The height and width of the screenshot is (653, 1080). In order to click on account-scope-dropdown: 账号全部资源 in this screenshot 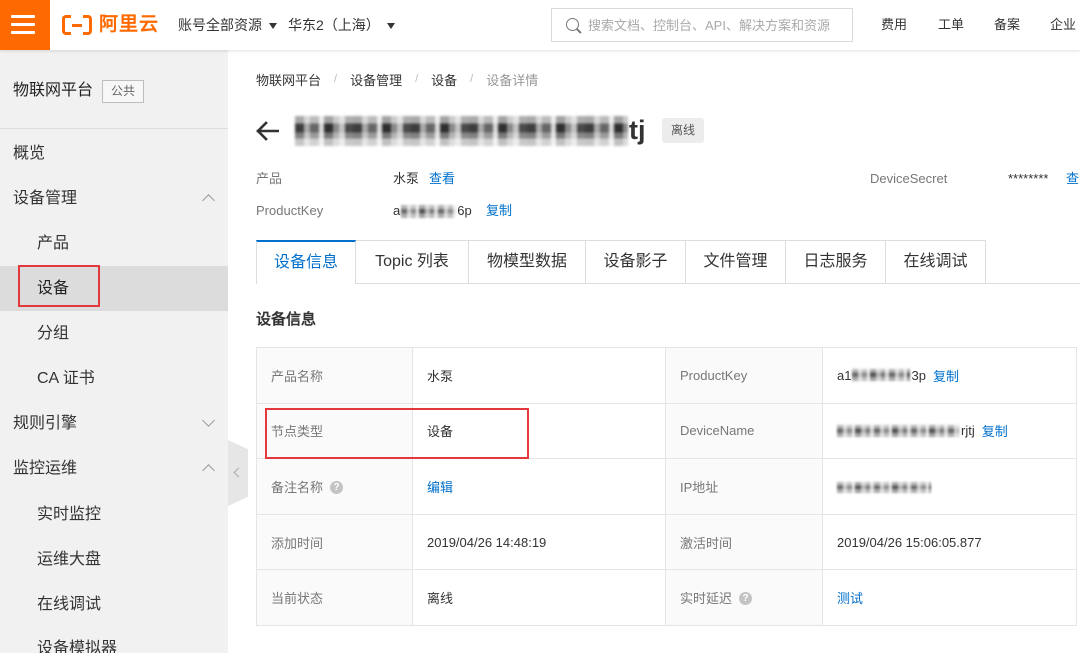, I will do `click(227, 25)`.